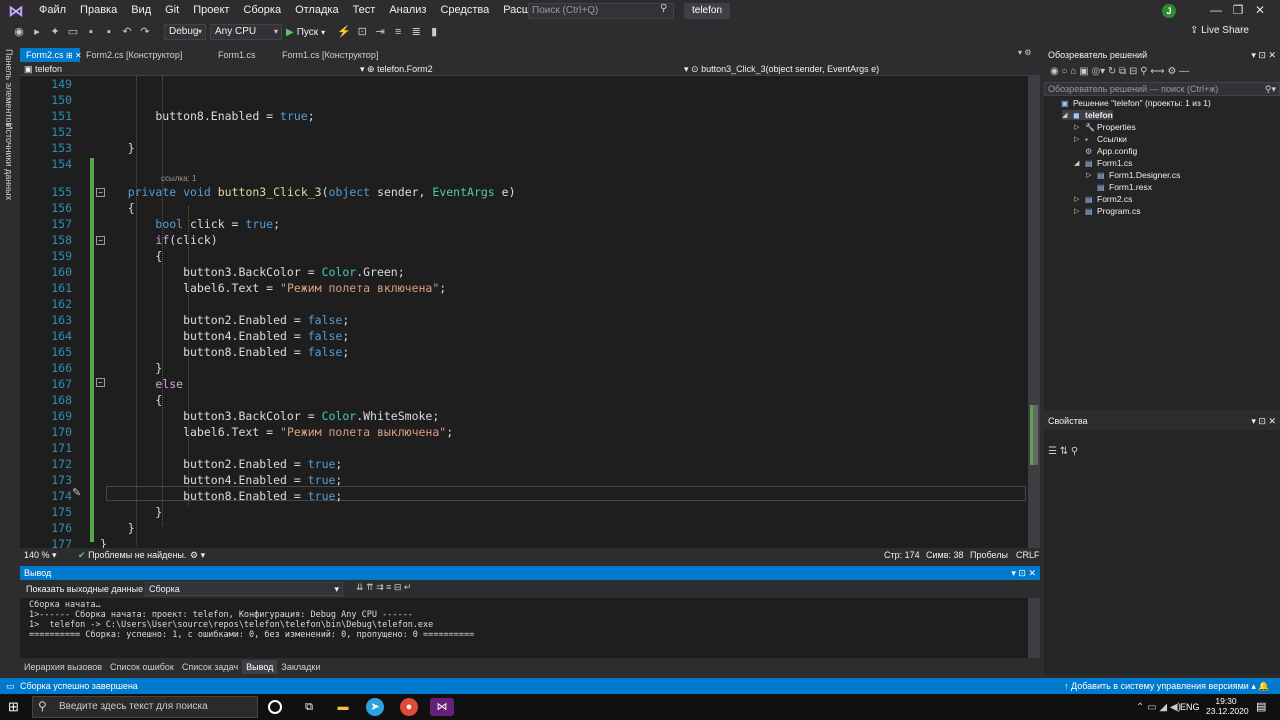 The height and width of the screenshot is (720, 1280). I want to click on properties-tool-icons: ☰ ⇅ ⚲, so click(1063, 451).